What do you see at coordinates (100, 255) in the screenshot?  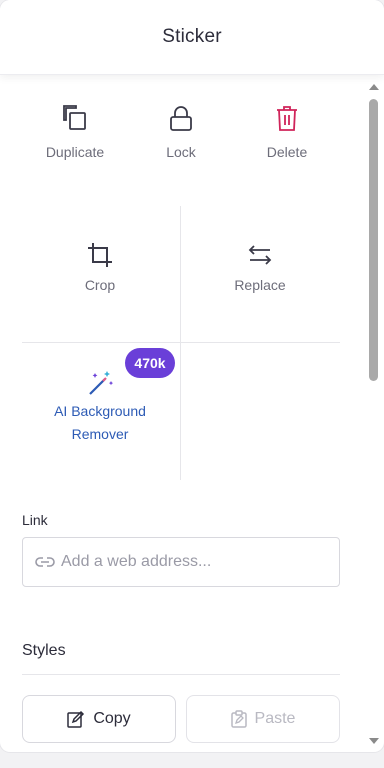 I see `crop-icon` at bounding box center [100, 255].